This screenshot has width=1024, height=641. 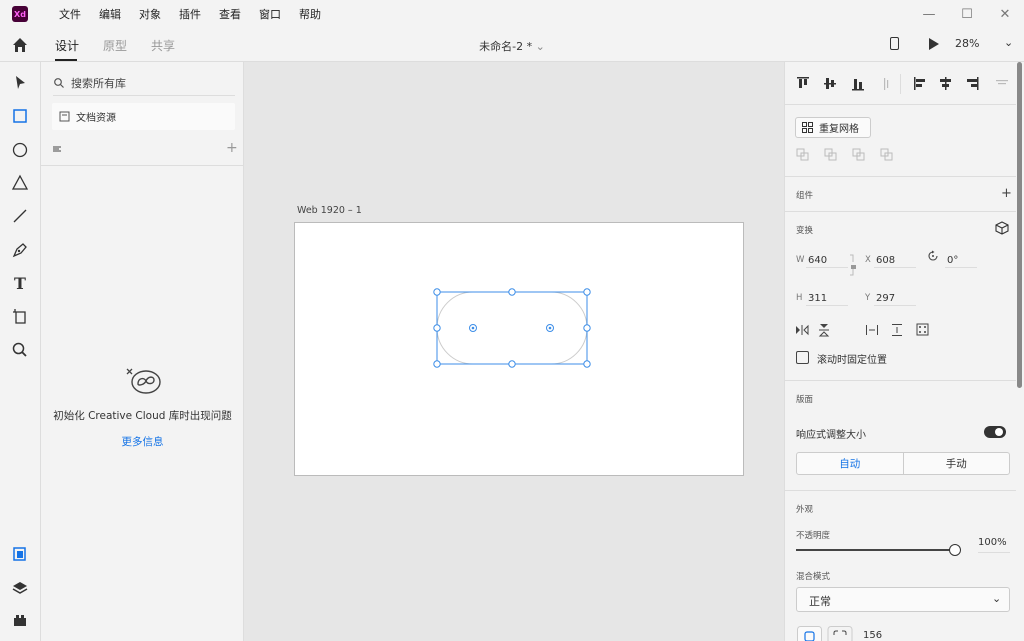 What do you see at coordinates (805, 231) in the screenshot?
I see `transform-section-title: 变换` at bounding box center [805, 231].